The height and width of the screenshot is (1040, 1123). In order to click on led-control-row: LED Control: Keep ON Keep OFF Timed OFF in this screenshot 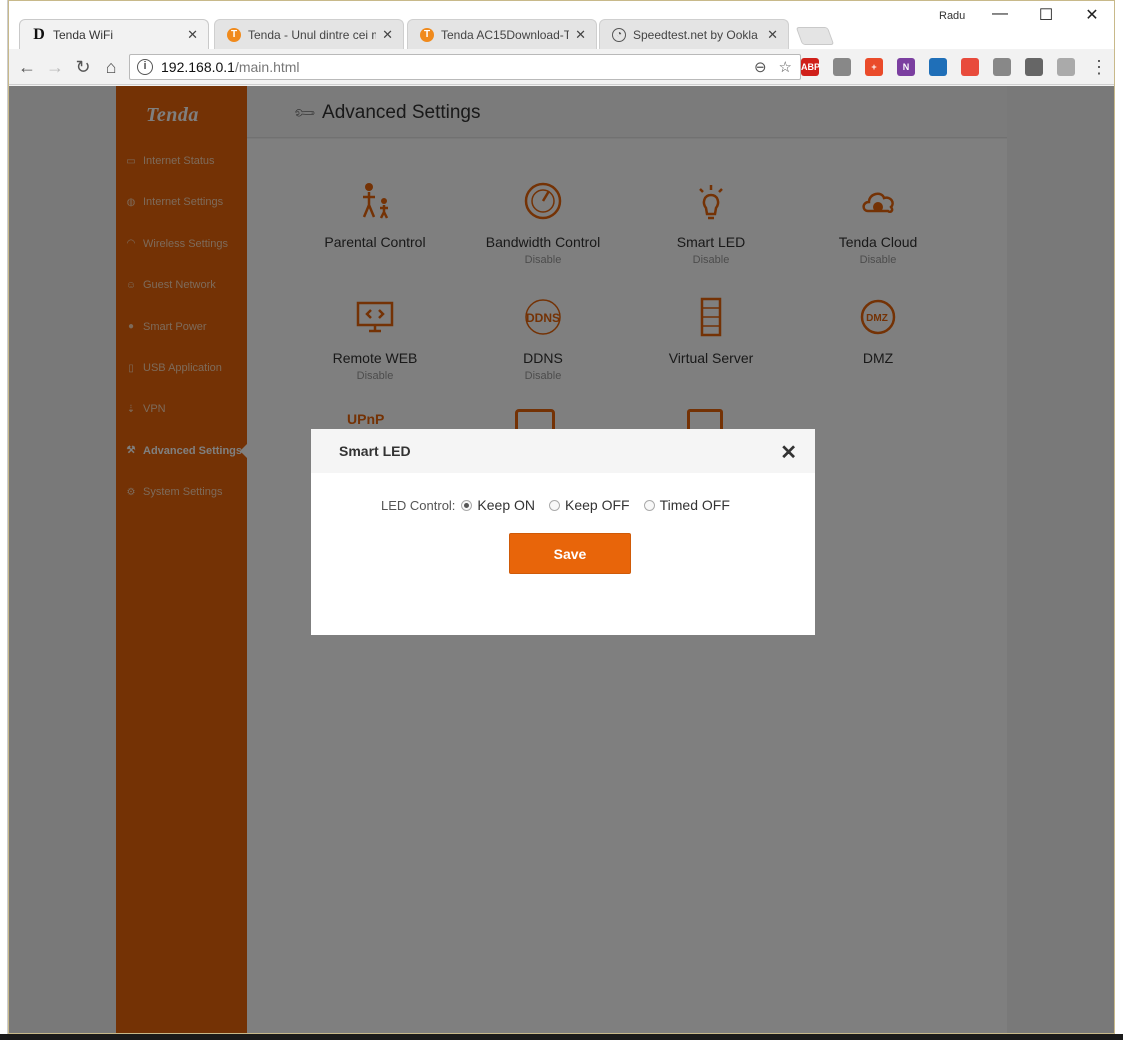, I will do `click(562, 505)`.